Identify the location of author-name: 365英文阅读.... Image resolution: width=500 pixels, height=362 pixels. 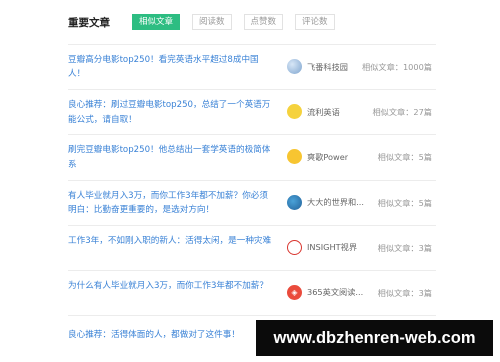
(335, 292).